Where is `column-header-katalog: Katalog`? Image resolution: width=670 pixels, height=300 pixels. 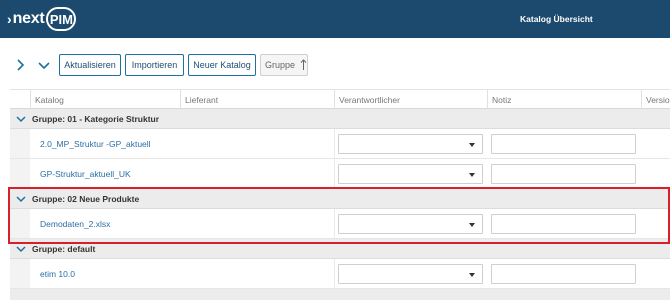
column-header-katalog: Katalog is located at coordinates (105, 99).